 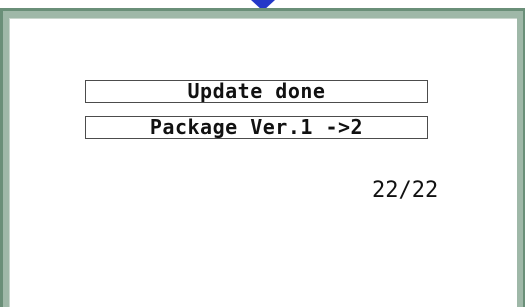 I want to click on package-version-message: Package Ver.1 ->2, so click(x=256, y=127).